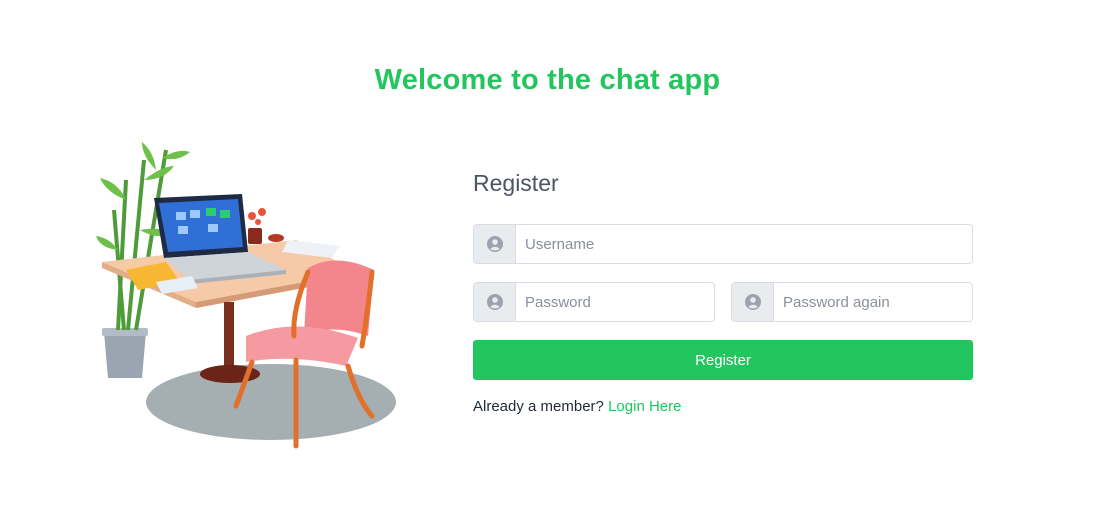  Describe the element at coordinates (873, 302) in the screenshot. I see `password-again-input` at that location.